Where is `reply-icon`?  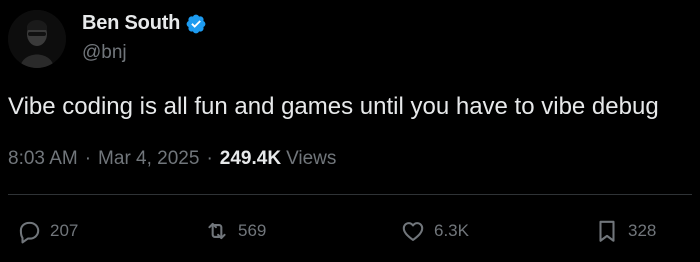
reply-icon is located at coordinates (29, 232).